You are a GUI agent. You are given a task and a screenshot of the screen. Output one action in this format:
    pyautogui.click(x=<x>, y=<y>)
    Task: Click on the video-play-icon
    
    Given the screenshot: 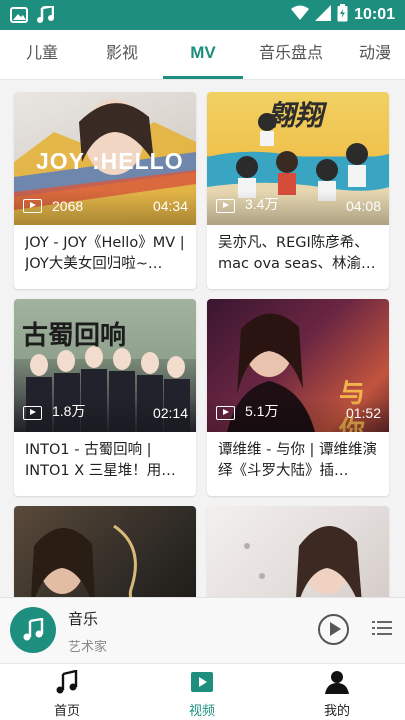 What is the action you would take?
    pyautogui.click(x=202, y=682)
    